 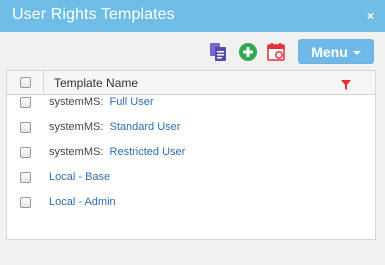 I want to click on template-name: Local - Base, so click(x=79, y=177).